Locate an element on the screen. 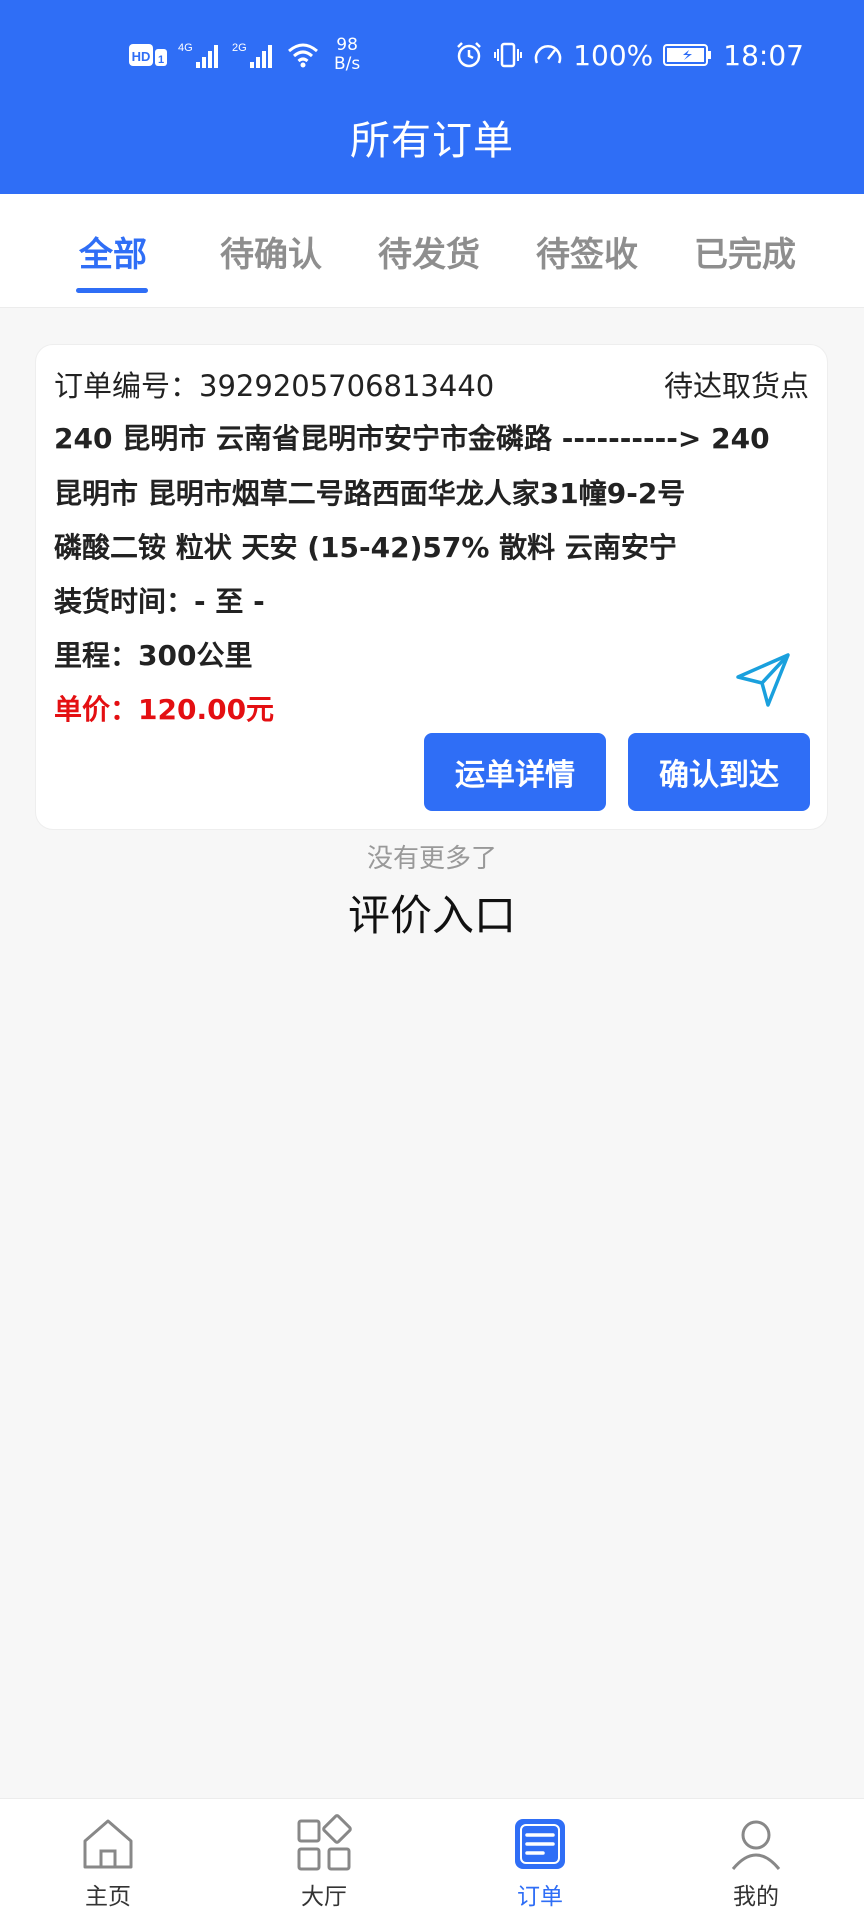 Image resolution: width=864 pixels, height=1920 pixels. status-right: 100% 18:07 is located at coordinates (629, 55).